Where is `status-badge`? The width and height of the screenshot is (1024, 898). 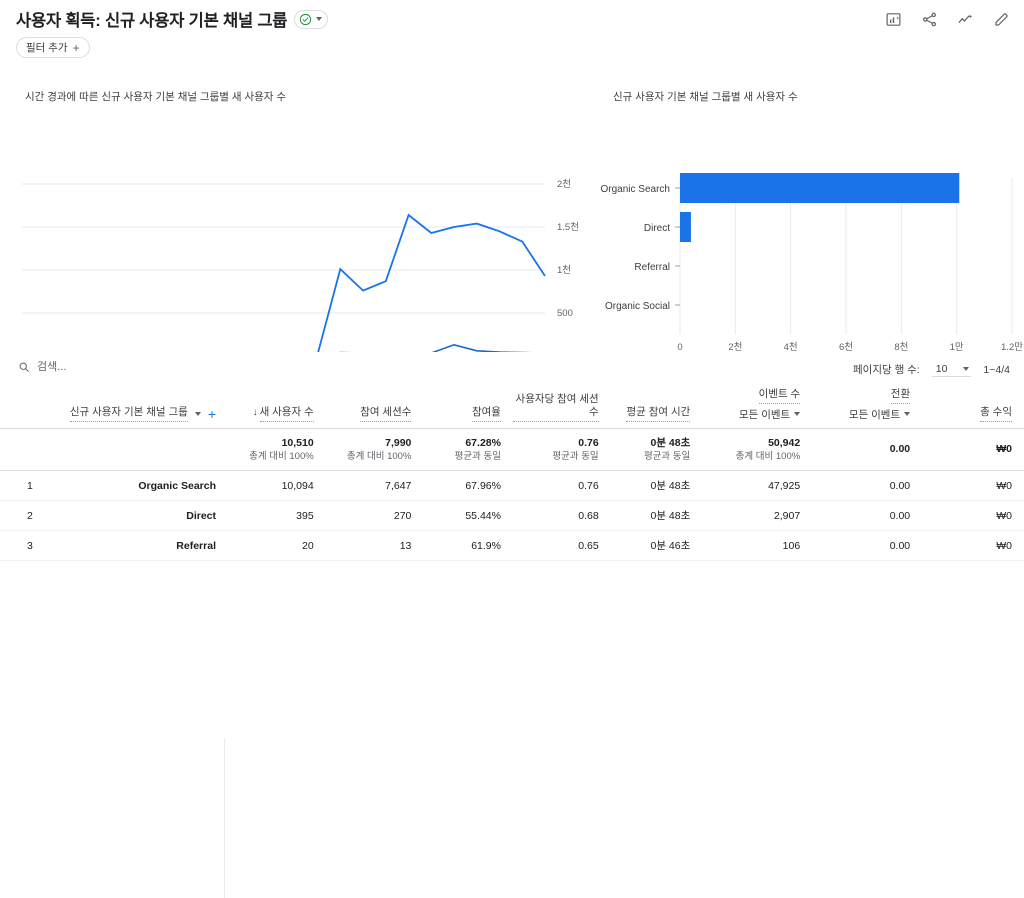
status-badge is located at coordinates (311, 19).